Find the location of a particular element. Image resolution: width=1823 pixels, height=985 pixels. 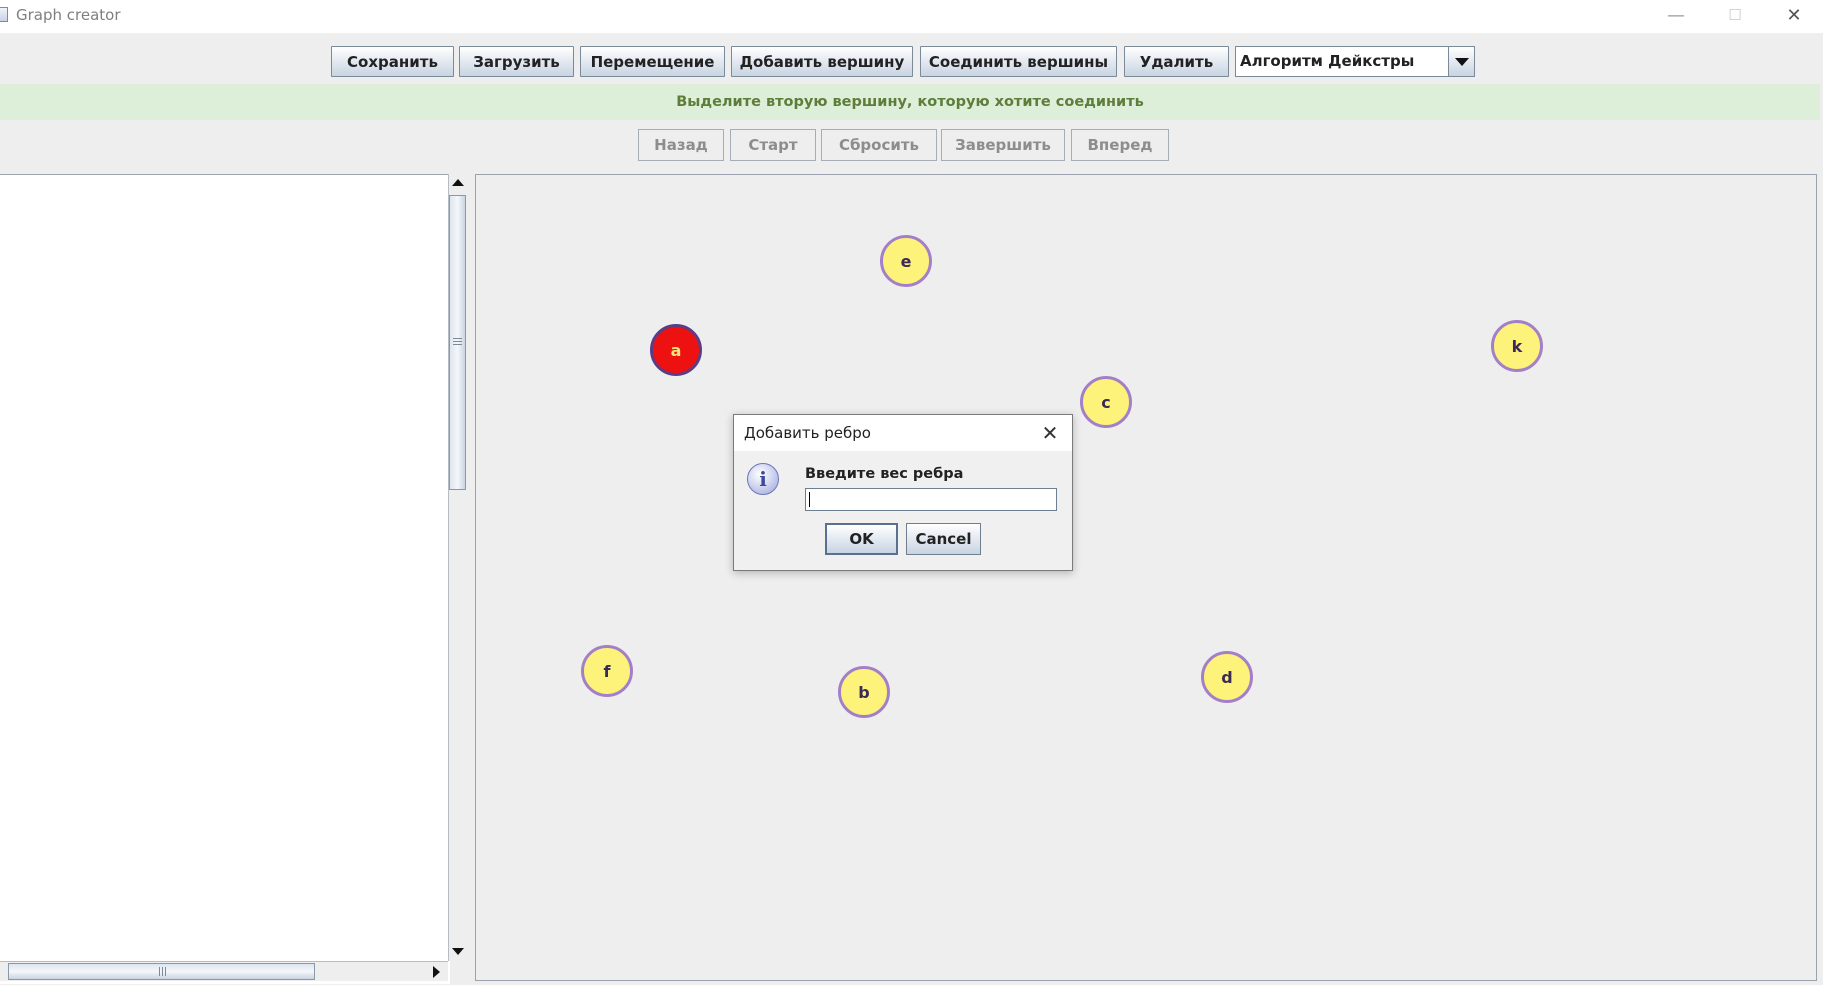

connect-vertices-button: Соединить вершины is located at coordinates (1018, 61).